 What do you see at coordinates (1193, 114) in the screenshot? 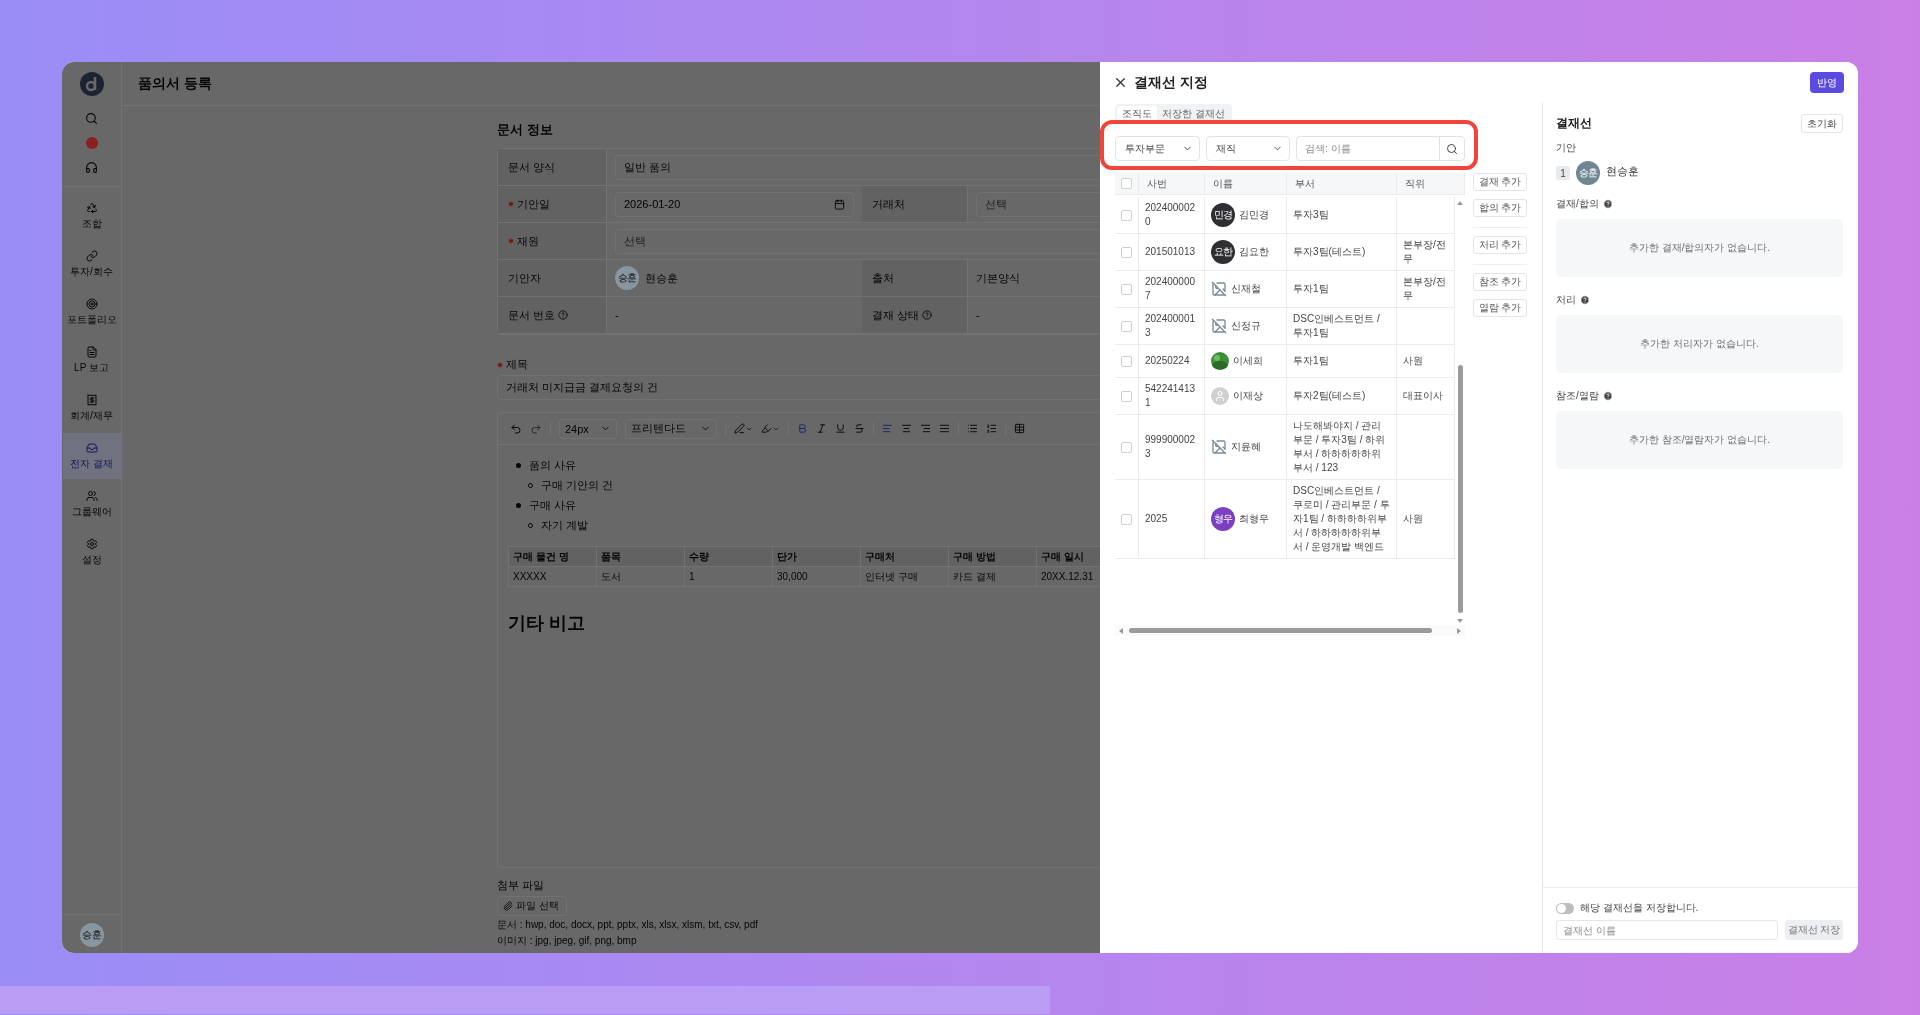
I see `tab: 저장한 결재선` at bounding box center [1193, 114].